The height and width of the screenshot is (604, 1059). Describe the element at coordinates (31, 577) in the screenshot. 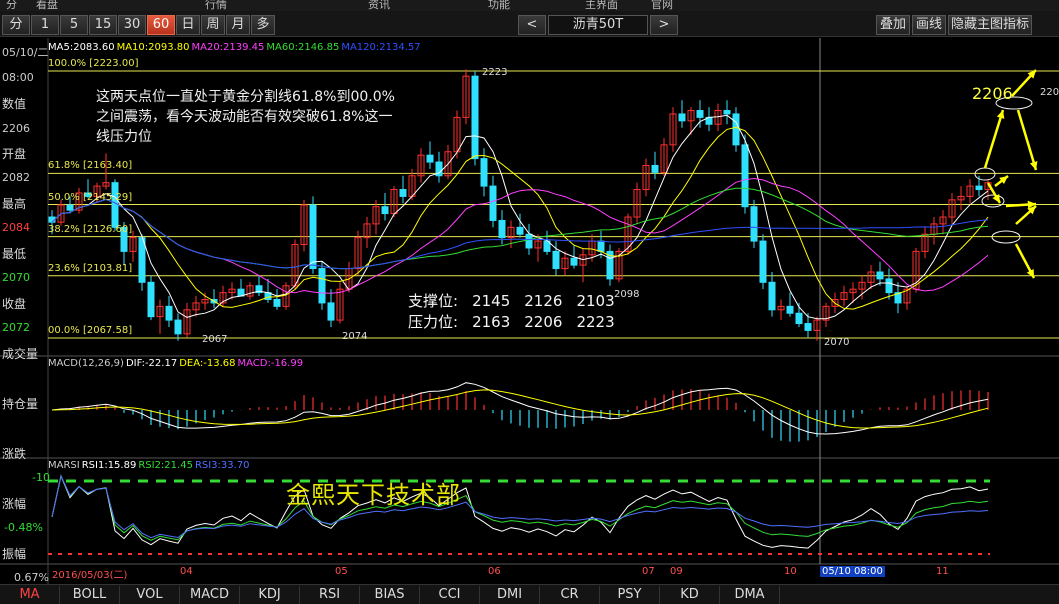

I see `amplitude-value: 0.67%` at that location.